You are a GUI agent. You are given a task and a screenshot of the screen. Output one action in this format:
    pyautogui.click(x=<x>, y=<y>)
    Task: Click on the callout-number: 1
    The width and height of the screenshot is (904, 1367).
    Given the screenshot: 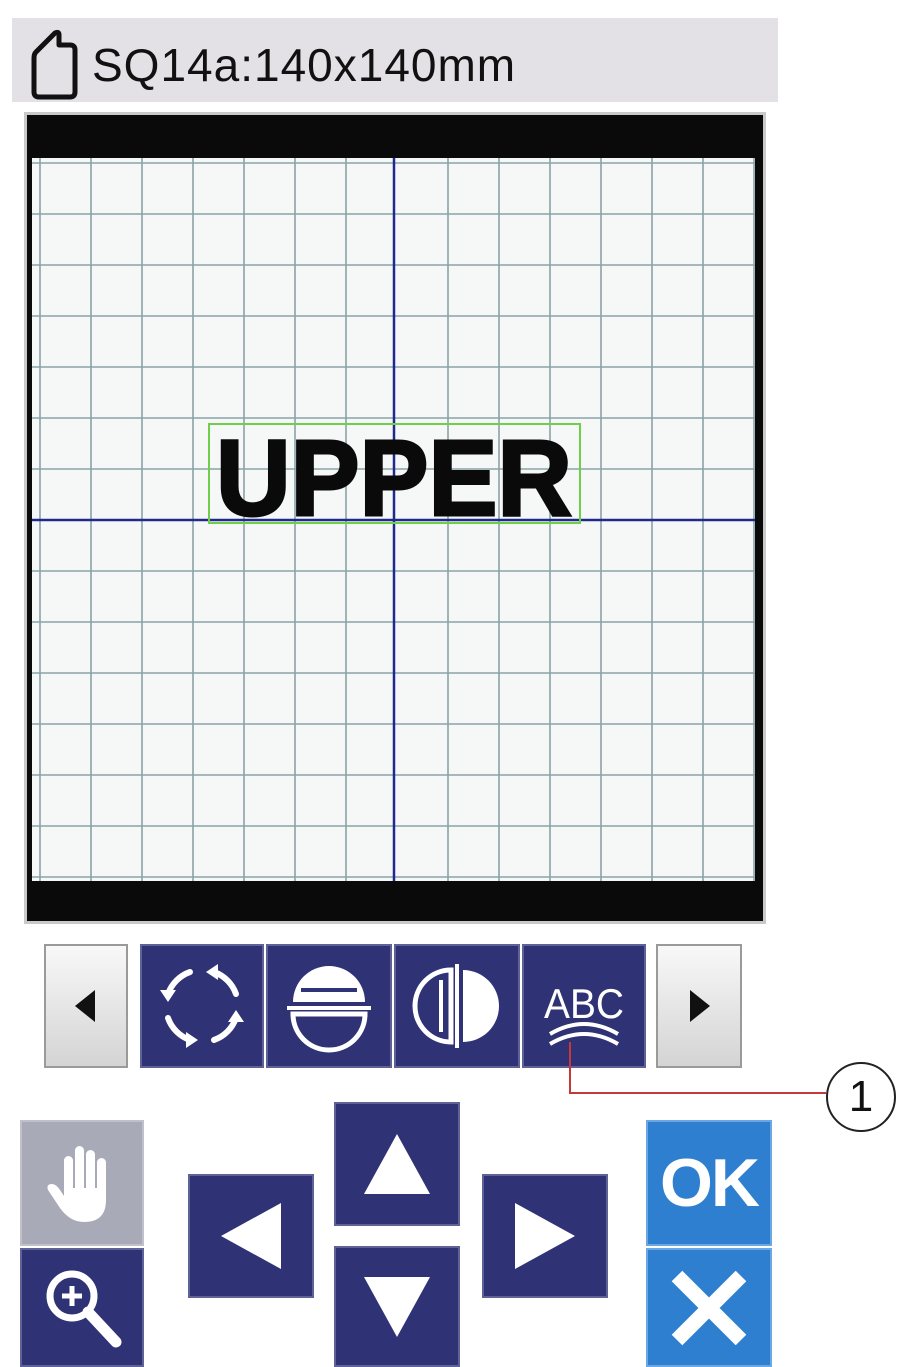 What is the action you would take?
    pyautogui.click(x=861, y=1097)
    